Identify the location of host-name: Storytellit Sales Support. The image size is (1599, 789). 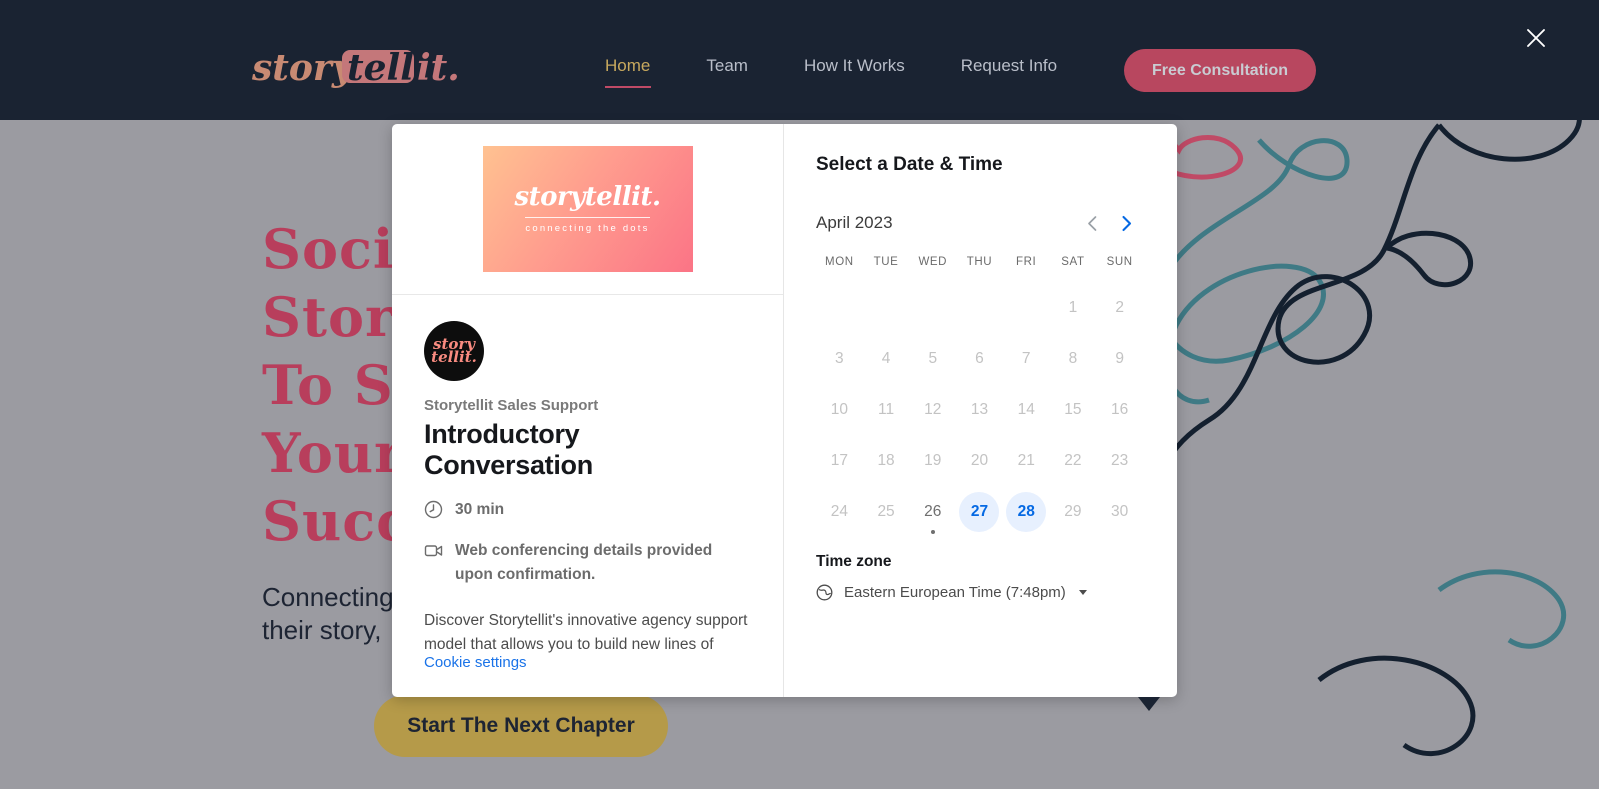
(511, 405).